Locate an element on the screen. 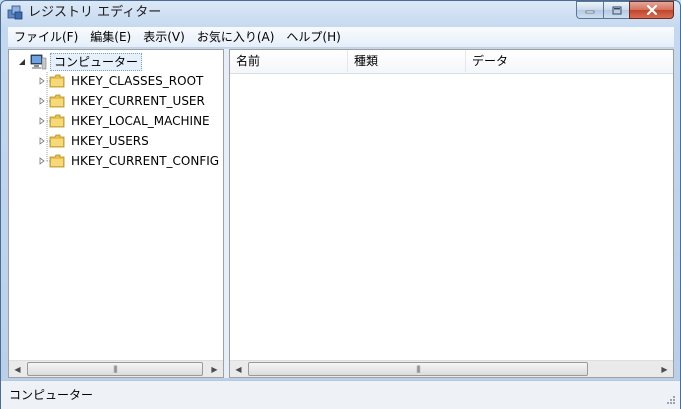 Image resolution: width=681 pixels, height=409 pixels. resize-grip-icon is located at coordinates (670, 399).